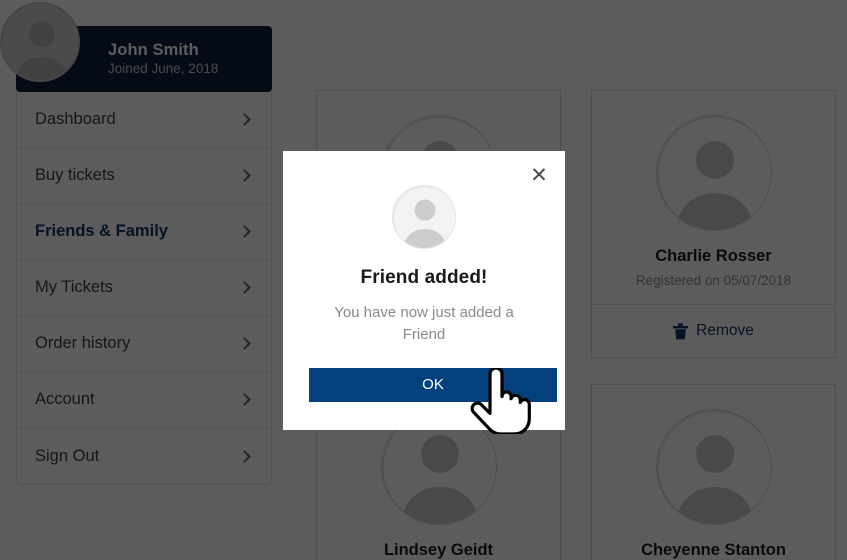 This screenshot has width=847, height=560. What do you see at coordinates (424, 323) in the screenshot?
I see `modal-message: You have now just added a Friend` at bounding box center [424, 323].